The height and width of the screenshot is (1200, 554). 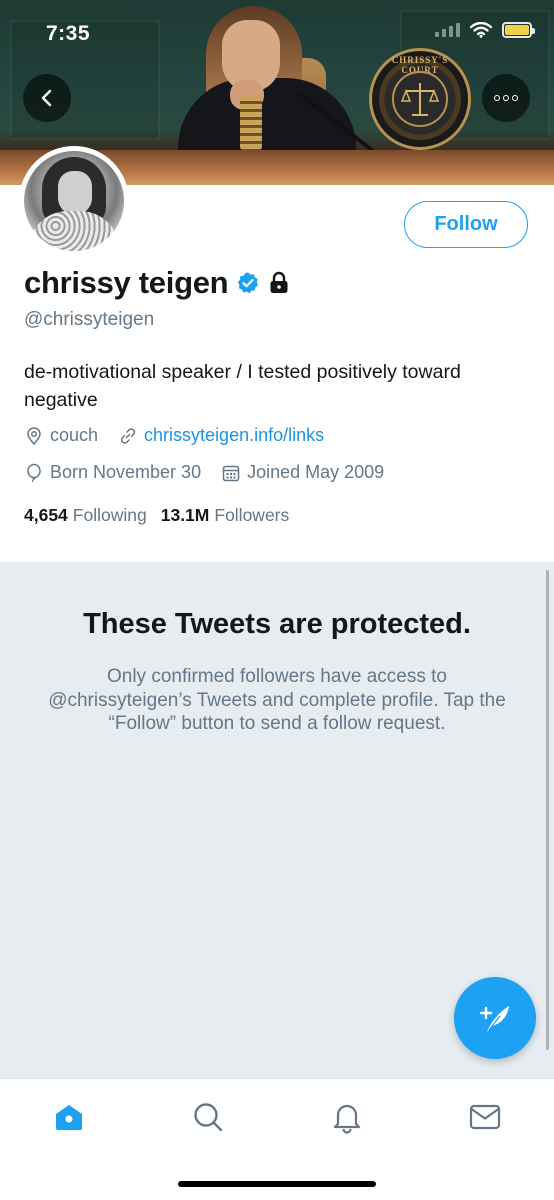 I want to click on birthday-text: Born November 30, so click(x=126, y=472).